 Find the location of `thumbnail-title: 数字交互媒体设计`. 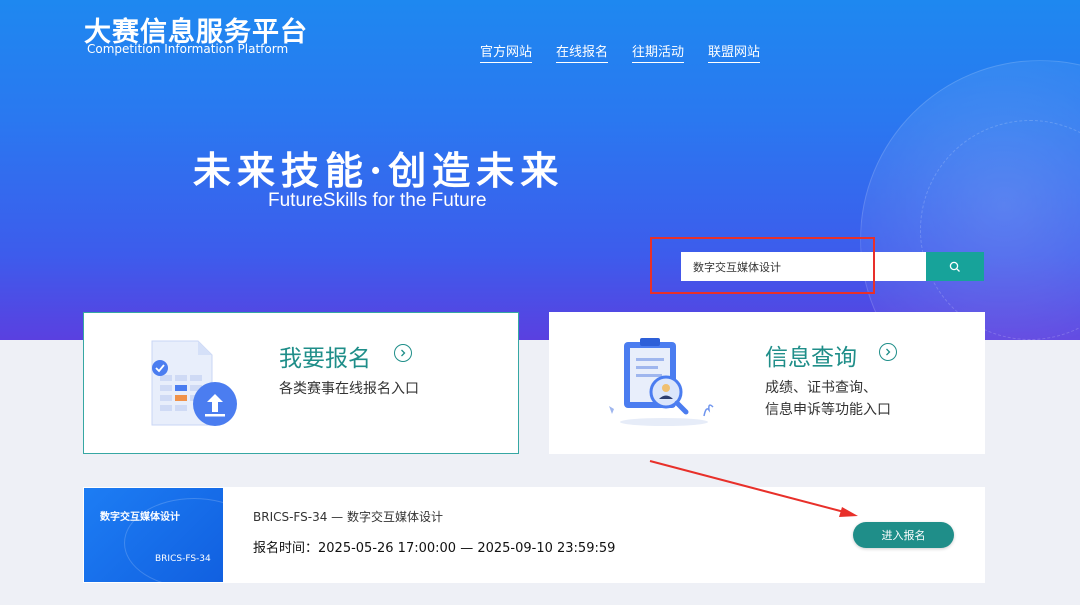

thumbnail-title: 数字交互媒体设计 is located at coordinates (140, 517).